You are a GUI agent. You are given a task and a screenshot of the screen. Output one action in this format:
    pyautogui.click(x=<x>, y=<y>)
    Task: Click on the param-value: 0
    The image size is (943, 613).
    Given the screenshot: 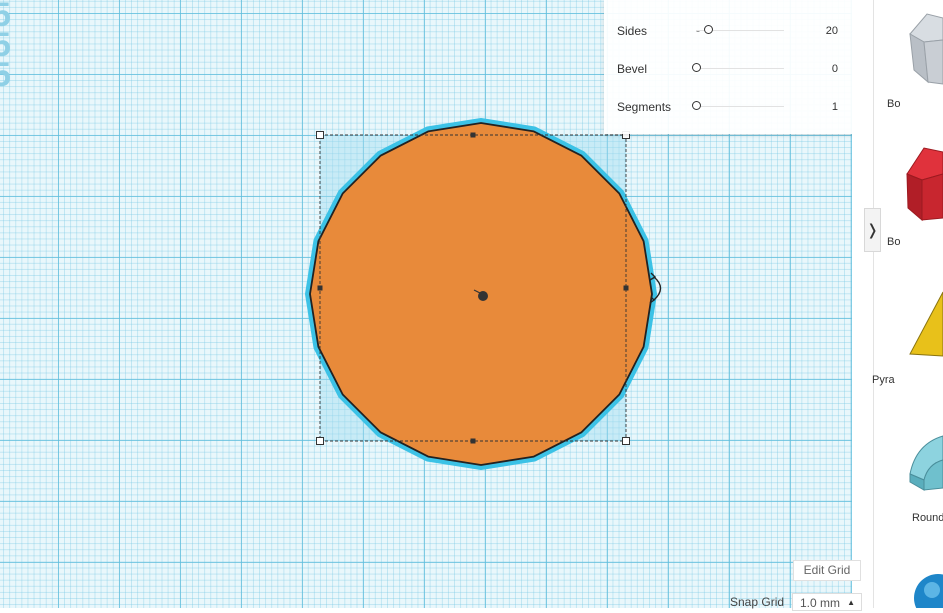 What is the action you would take?
    pyautogui.click(x=835, y=69)
    